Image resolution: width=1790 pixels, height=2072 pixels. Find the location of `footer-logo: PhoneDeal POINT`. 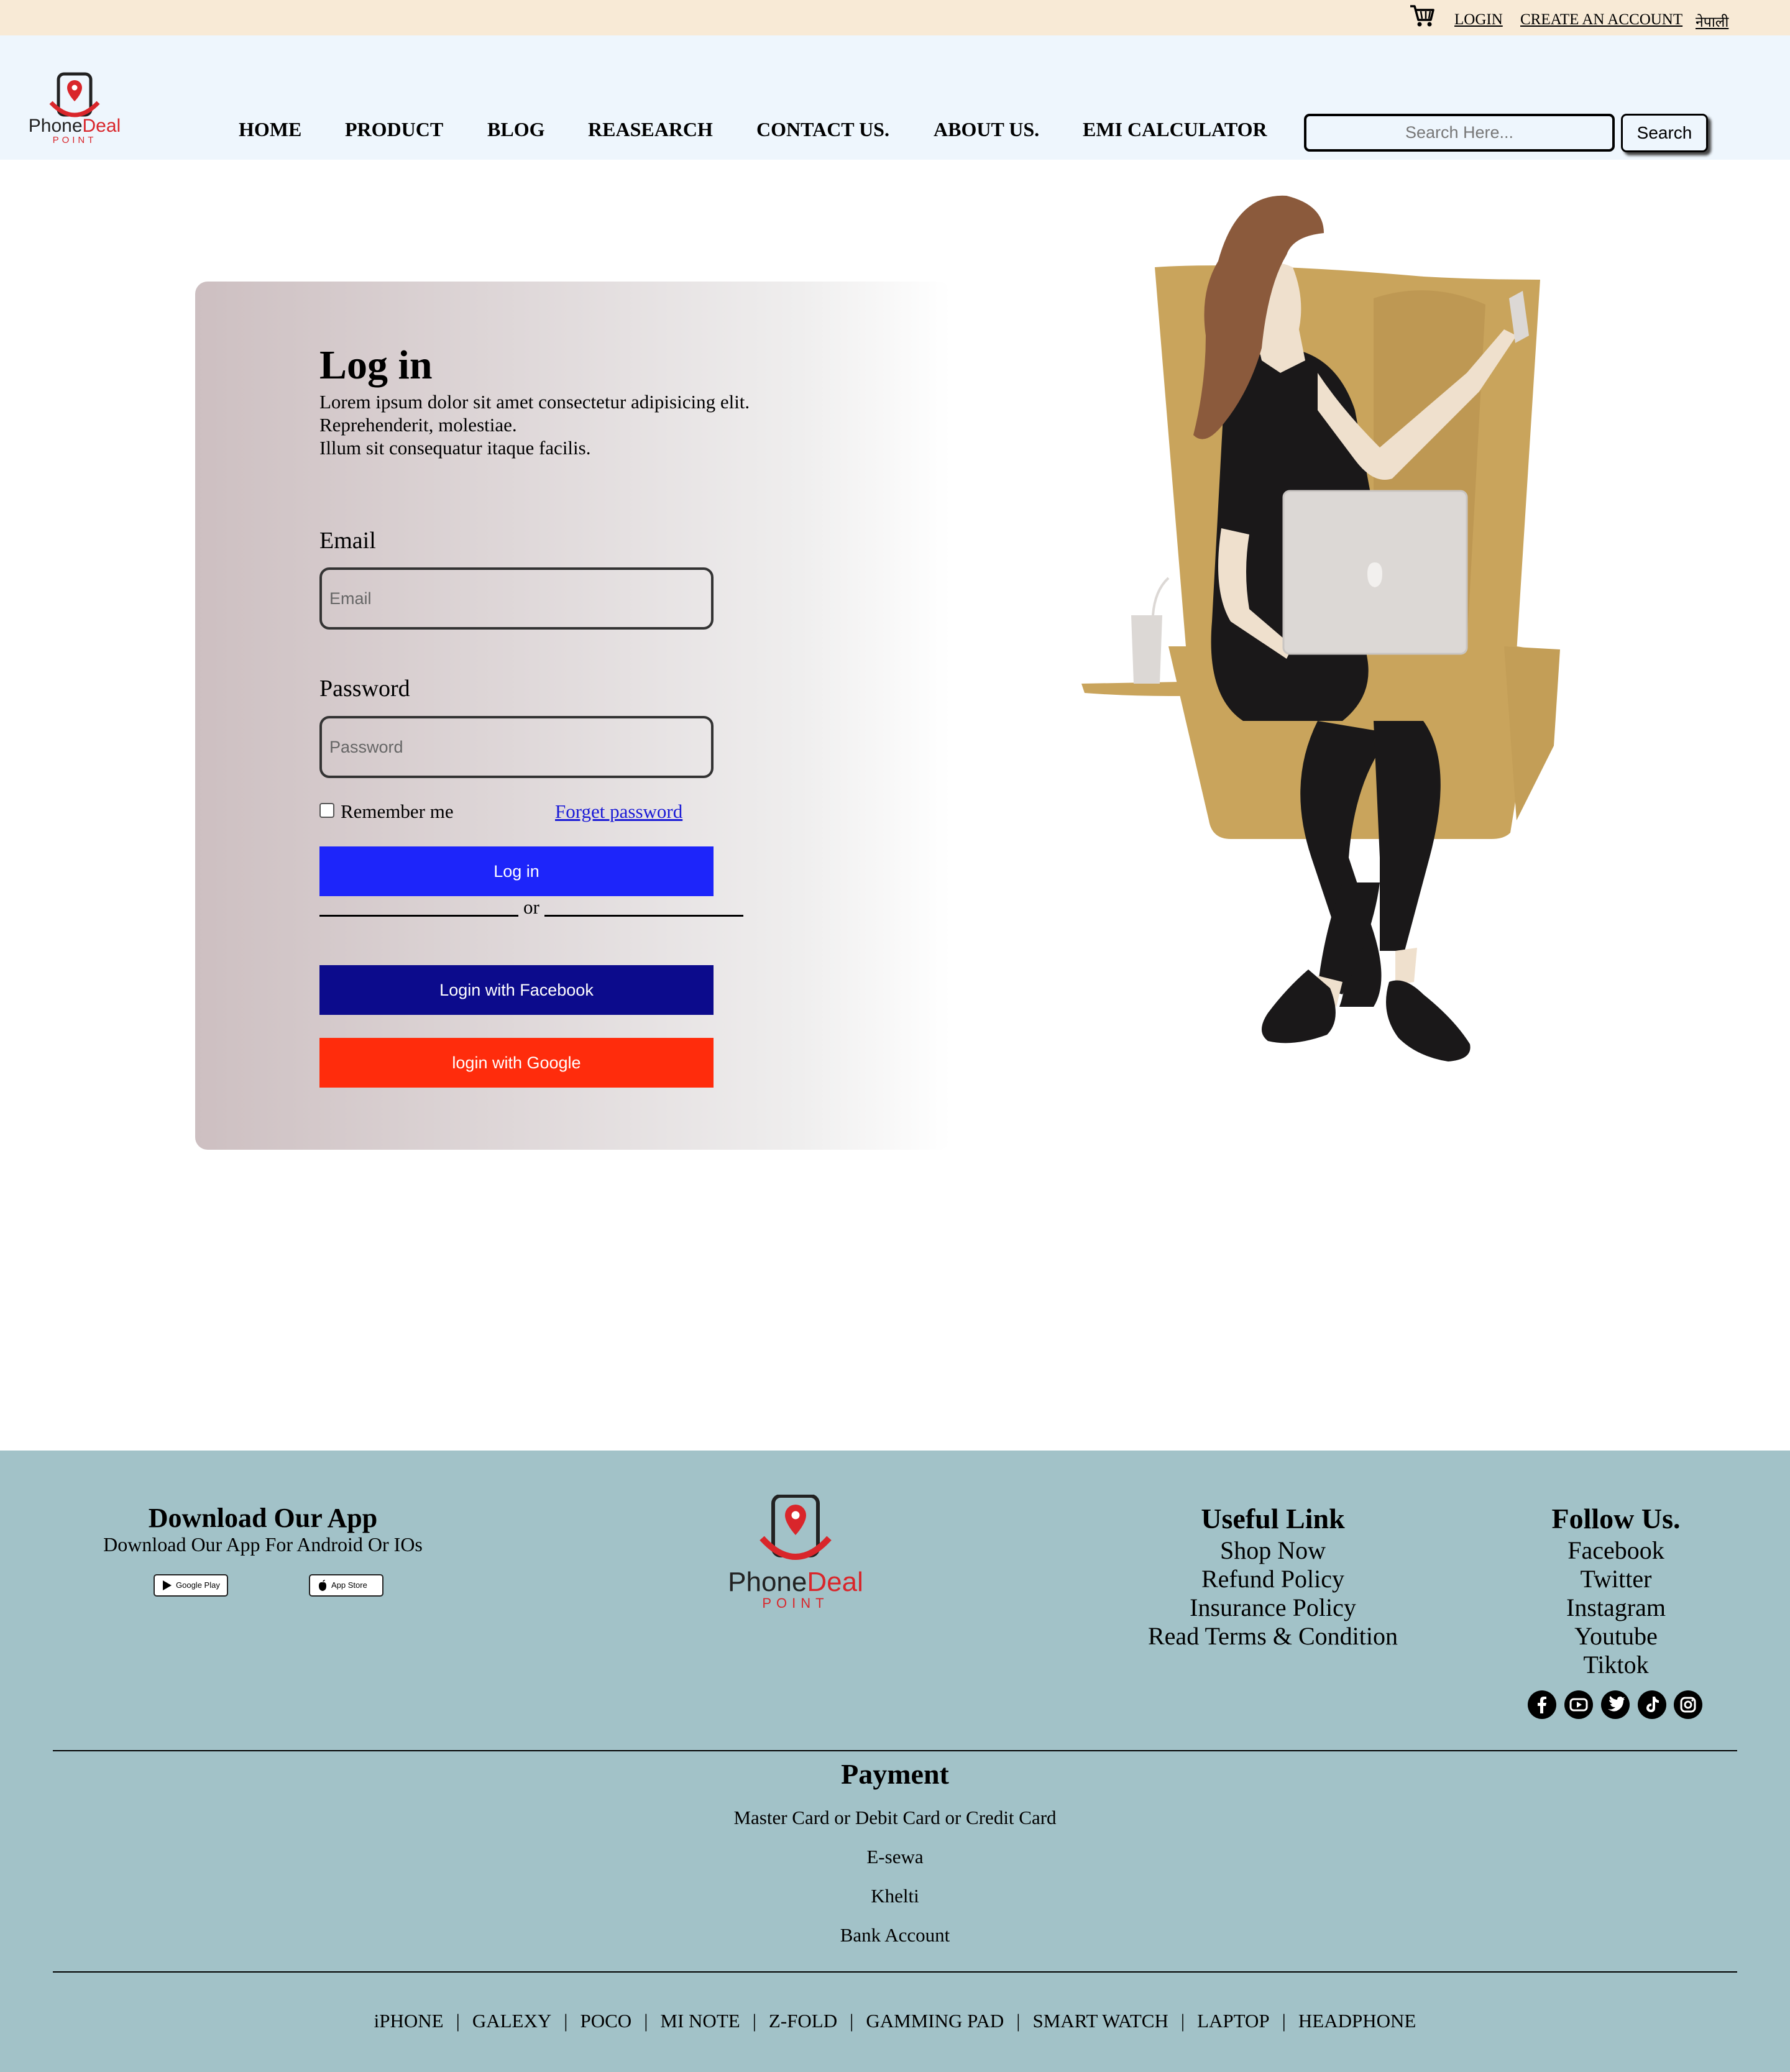

footer-logo: PhoneDeal POINT is located at coordinates (795, 1553).